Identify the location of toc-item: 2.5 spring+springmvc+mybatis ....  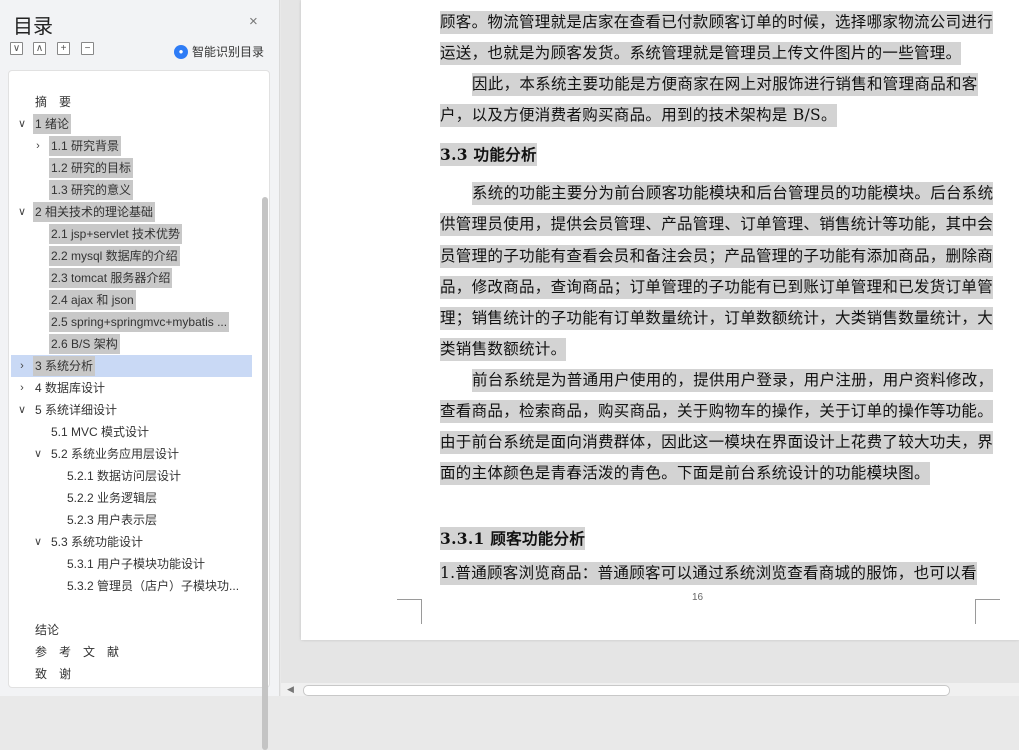
(131, 322).